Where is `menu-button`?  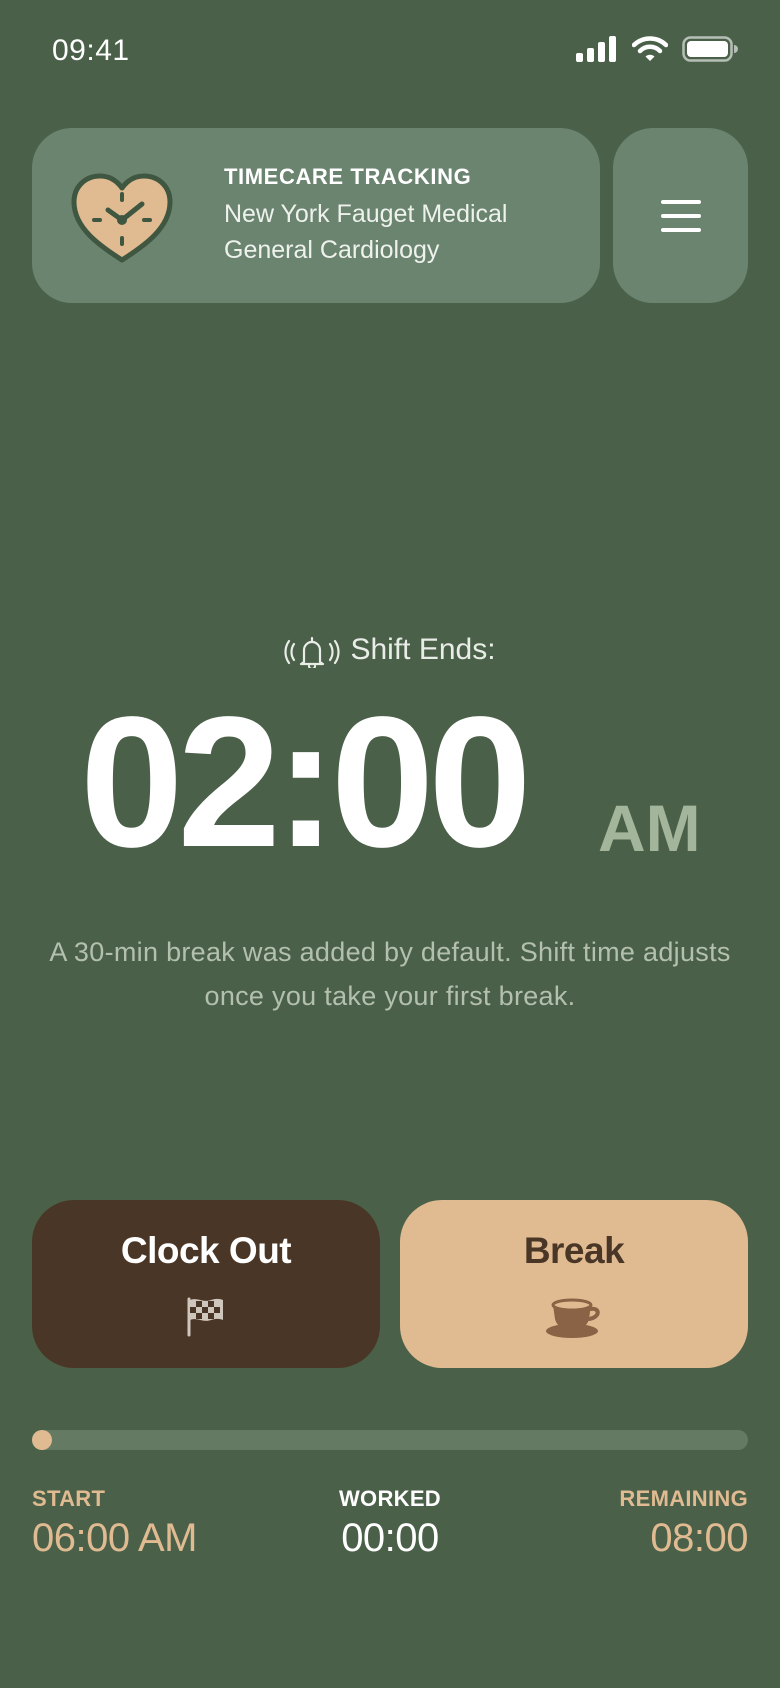 menu-button is located at coordinates (680, 215).